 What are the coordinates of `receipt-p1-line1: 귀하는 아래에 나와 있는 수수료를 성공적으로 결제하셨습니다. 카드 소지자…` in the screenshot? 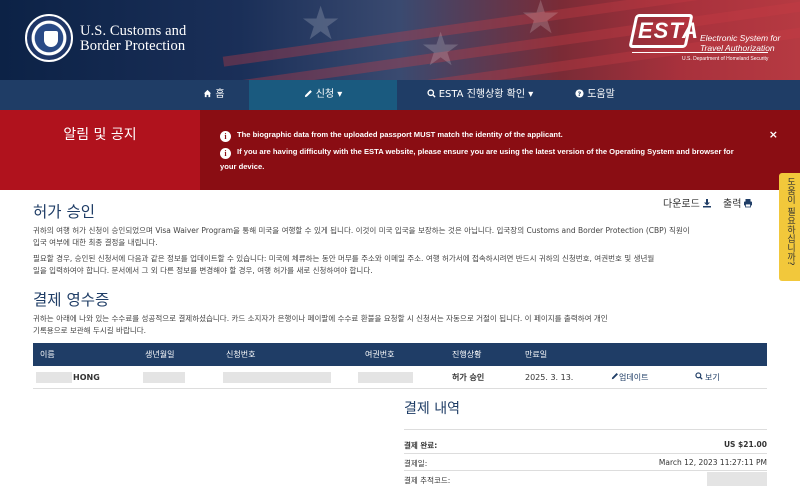 It's located at (320, 318).